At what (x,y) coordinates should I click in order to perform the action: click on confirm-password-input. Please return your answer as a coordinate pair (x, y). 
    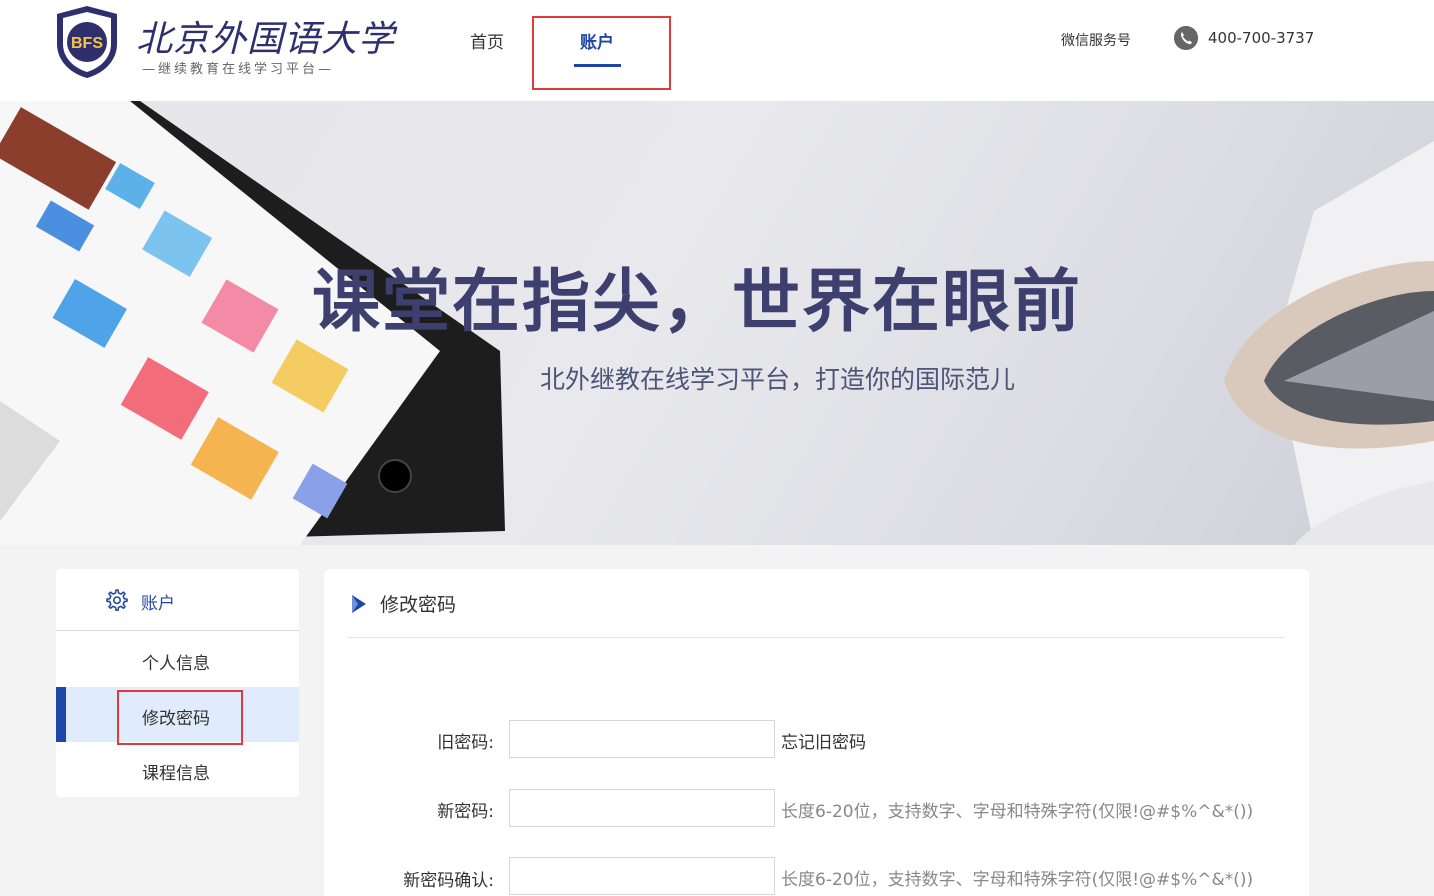
    Looking at the image, I should click on (642, 876).